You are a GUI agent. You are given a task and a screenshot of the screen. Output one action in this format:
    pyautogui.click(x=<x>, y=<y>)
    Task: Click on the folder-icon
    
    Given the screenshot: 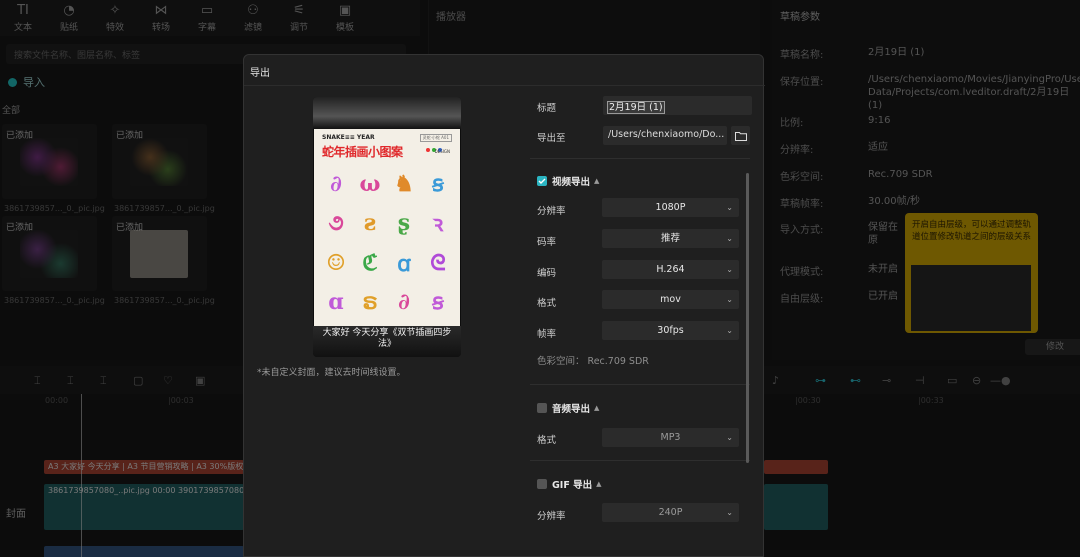 What is the action you would take?
    pyautogui.click(x=740, y=136)
    